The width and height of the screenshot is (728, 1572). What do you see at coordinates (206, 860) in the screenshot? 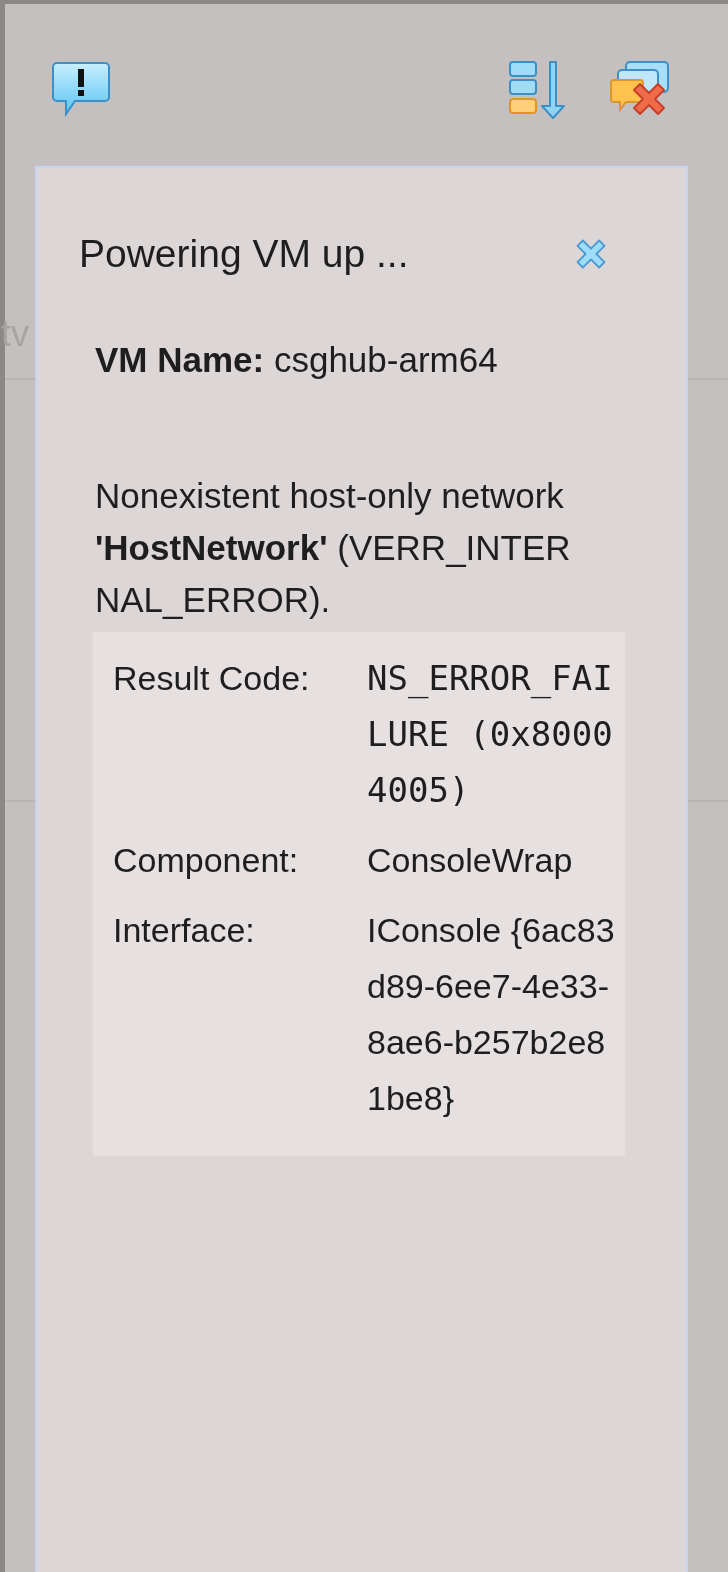
I see `detail-label: Component:` at bounding box center [206, 860].